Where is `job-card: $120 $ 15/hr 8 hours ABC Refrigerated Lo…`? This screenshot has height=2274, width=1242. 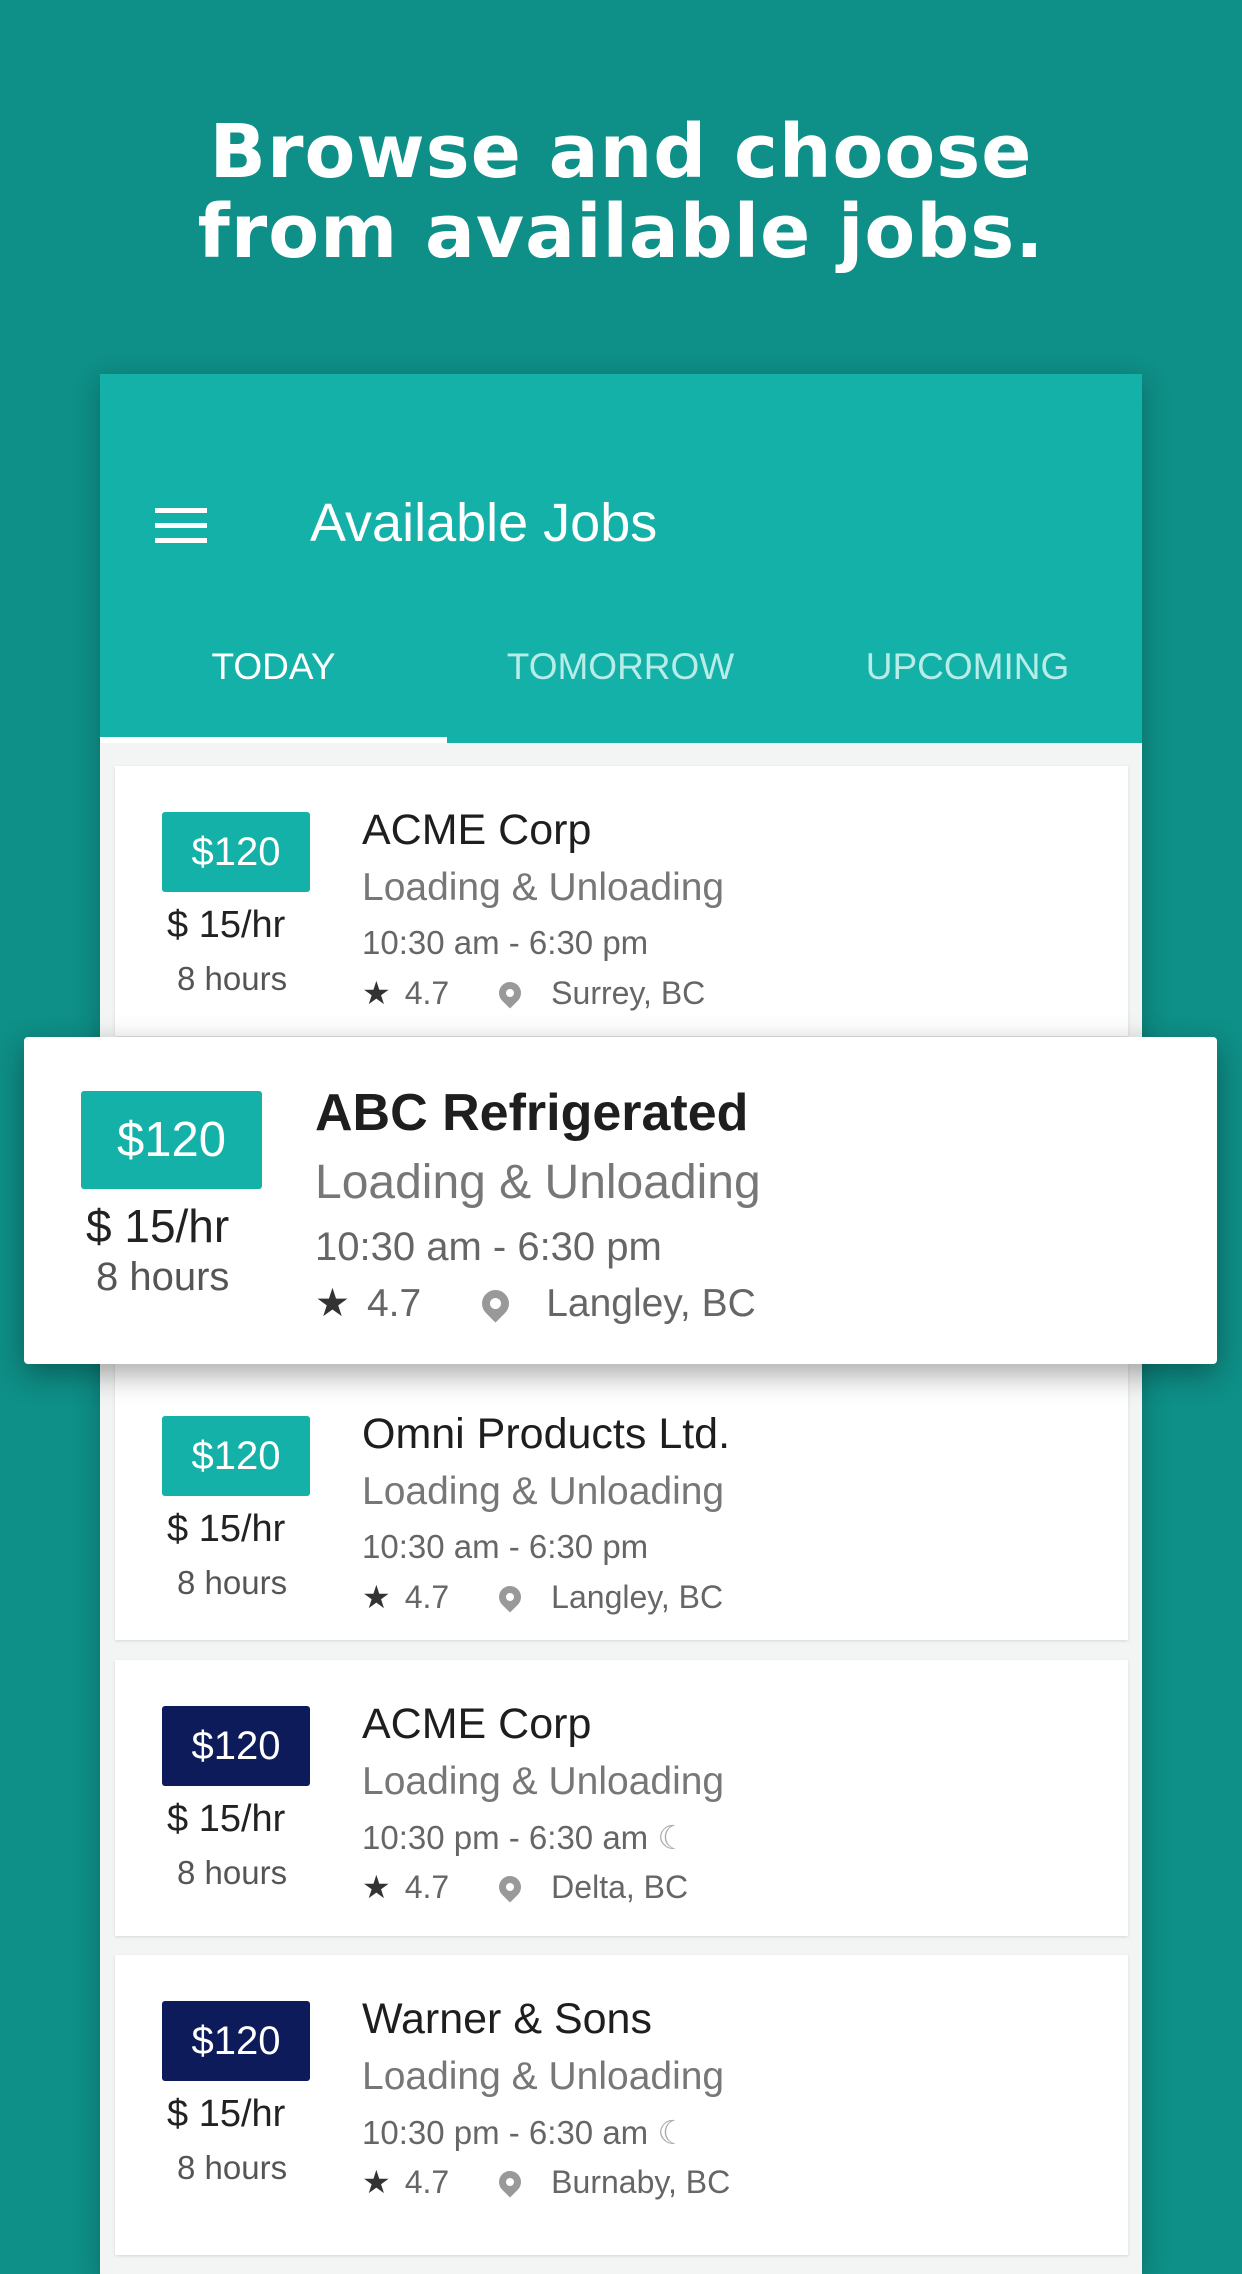
job-card: $120 $ 15/hr 8 hours ABC Refrigerated Lo… is located at coordinates (620, 1200).